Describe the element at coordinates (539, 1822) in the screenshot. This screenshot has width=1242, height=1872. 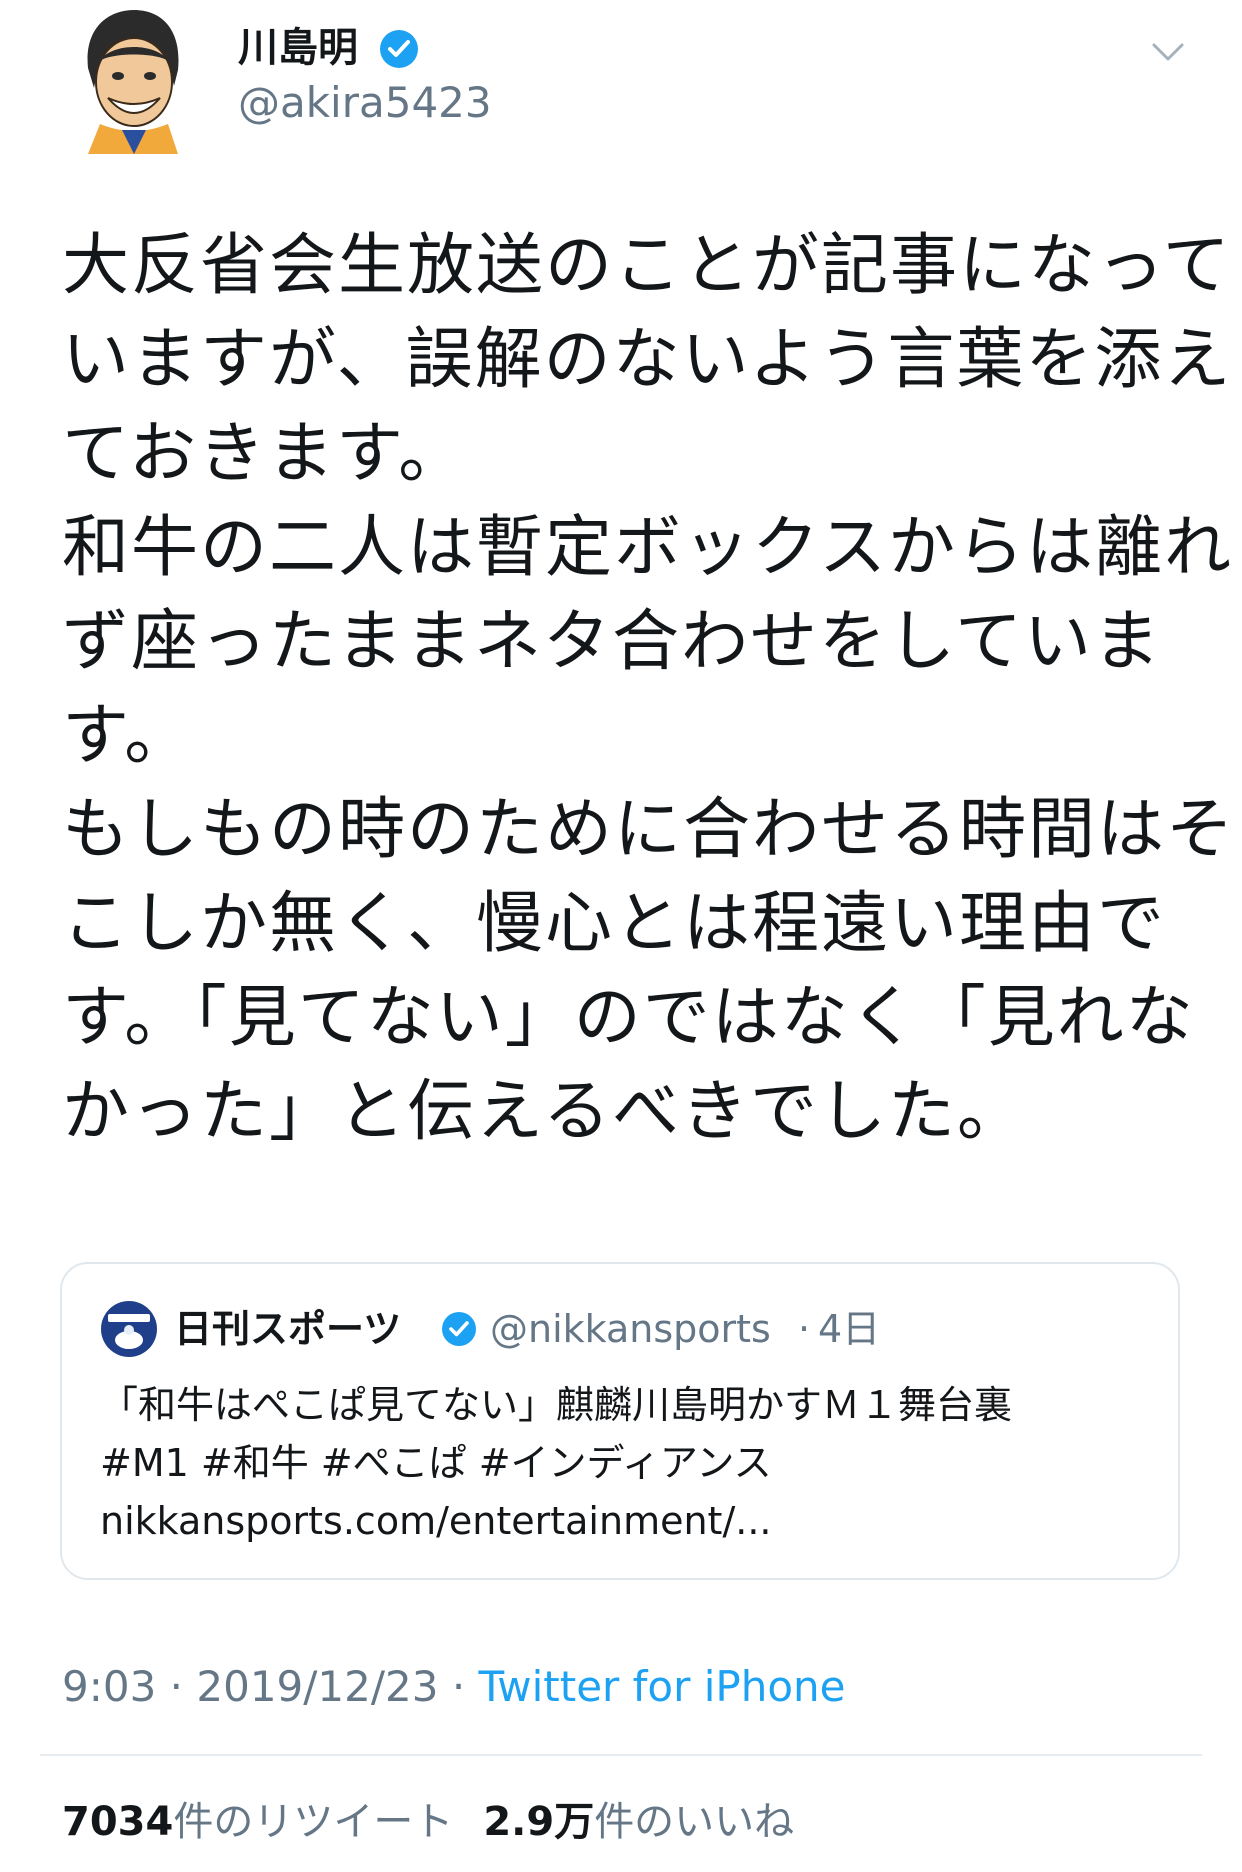
I see `like-count: 2.9万` at that location.